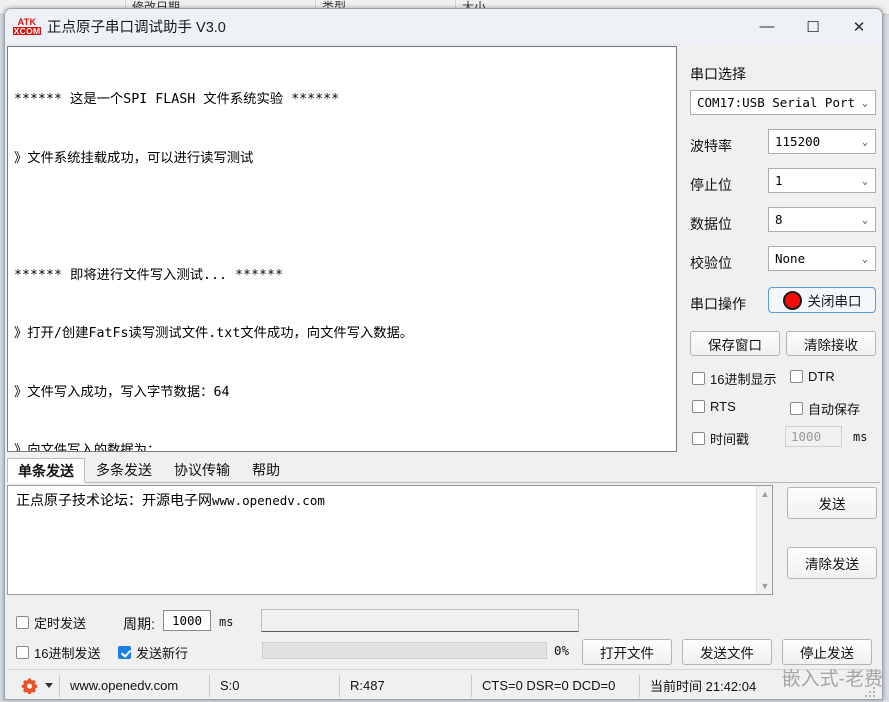  I want to click on data-bits-value: 8, so click(779, 219).